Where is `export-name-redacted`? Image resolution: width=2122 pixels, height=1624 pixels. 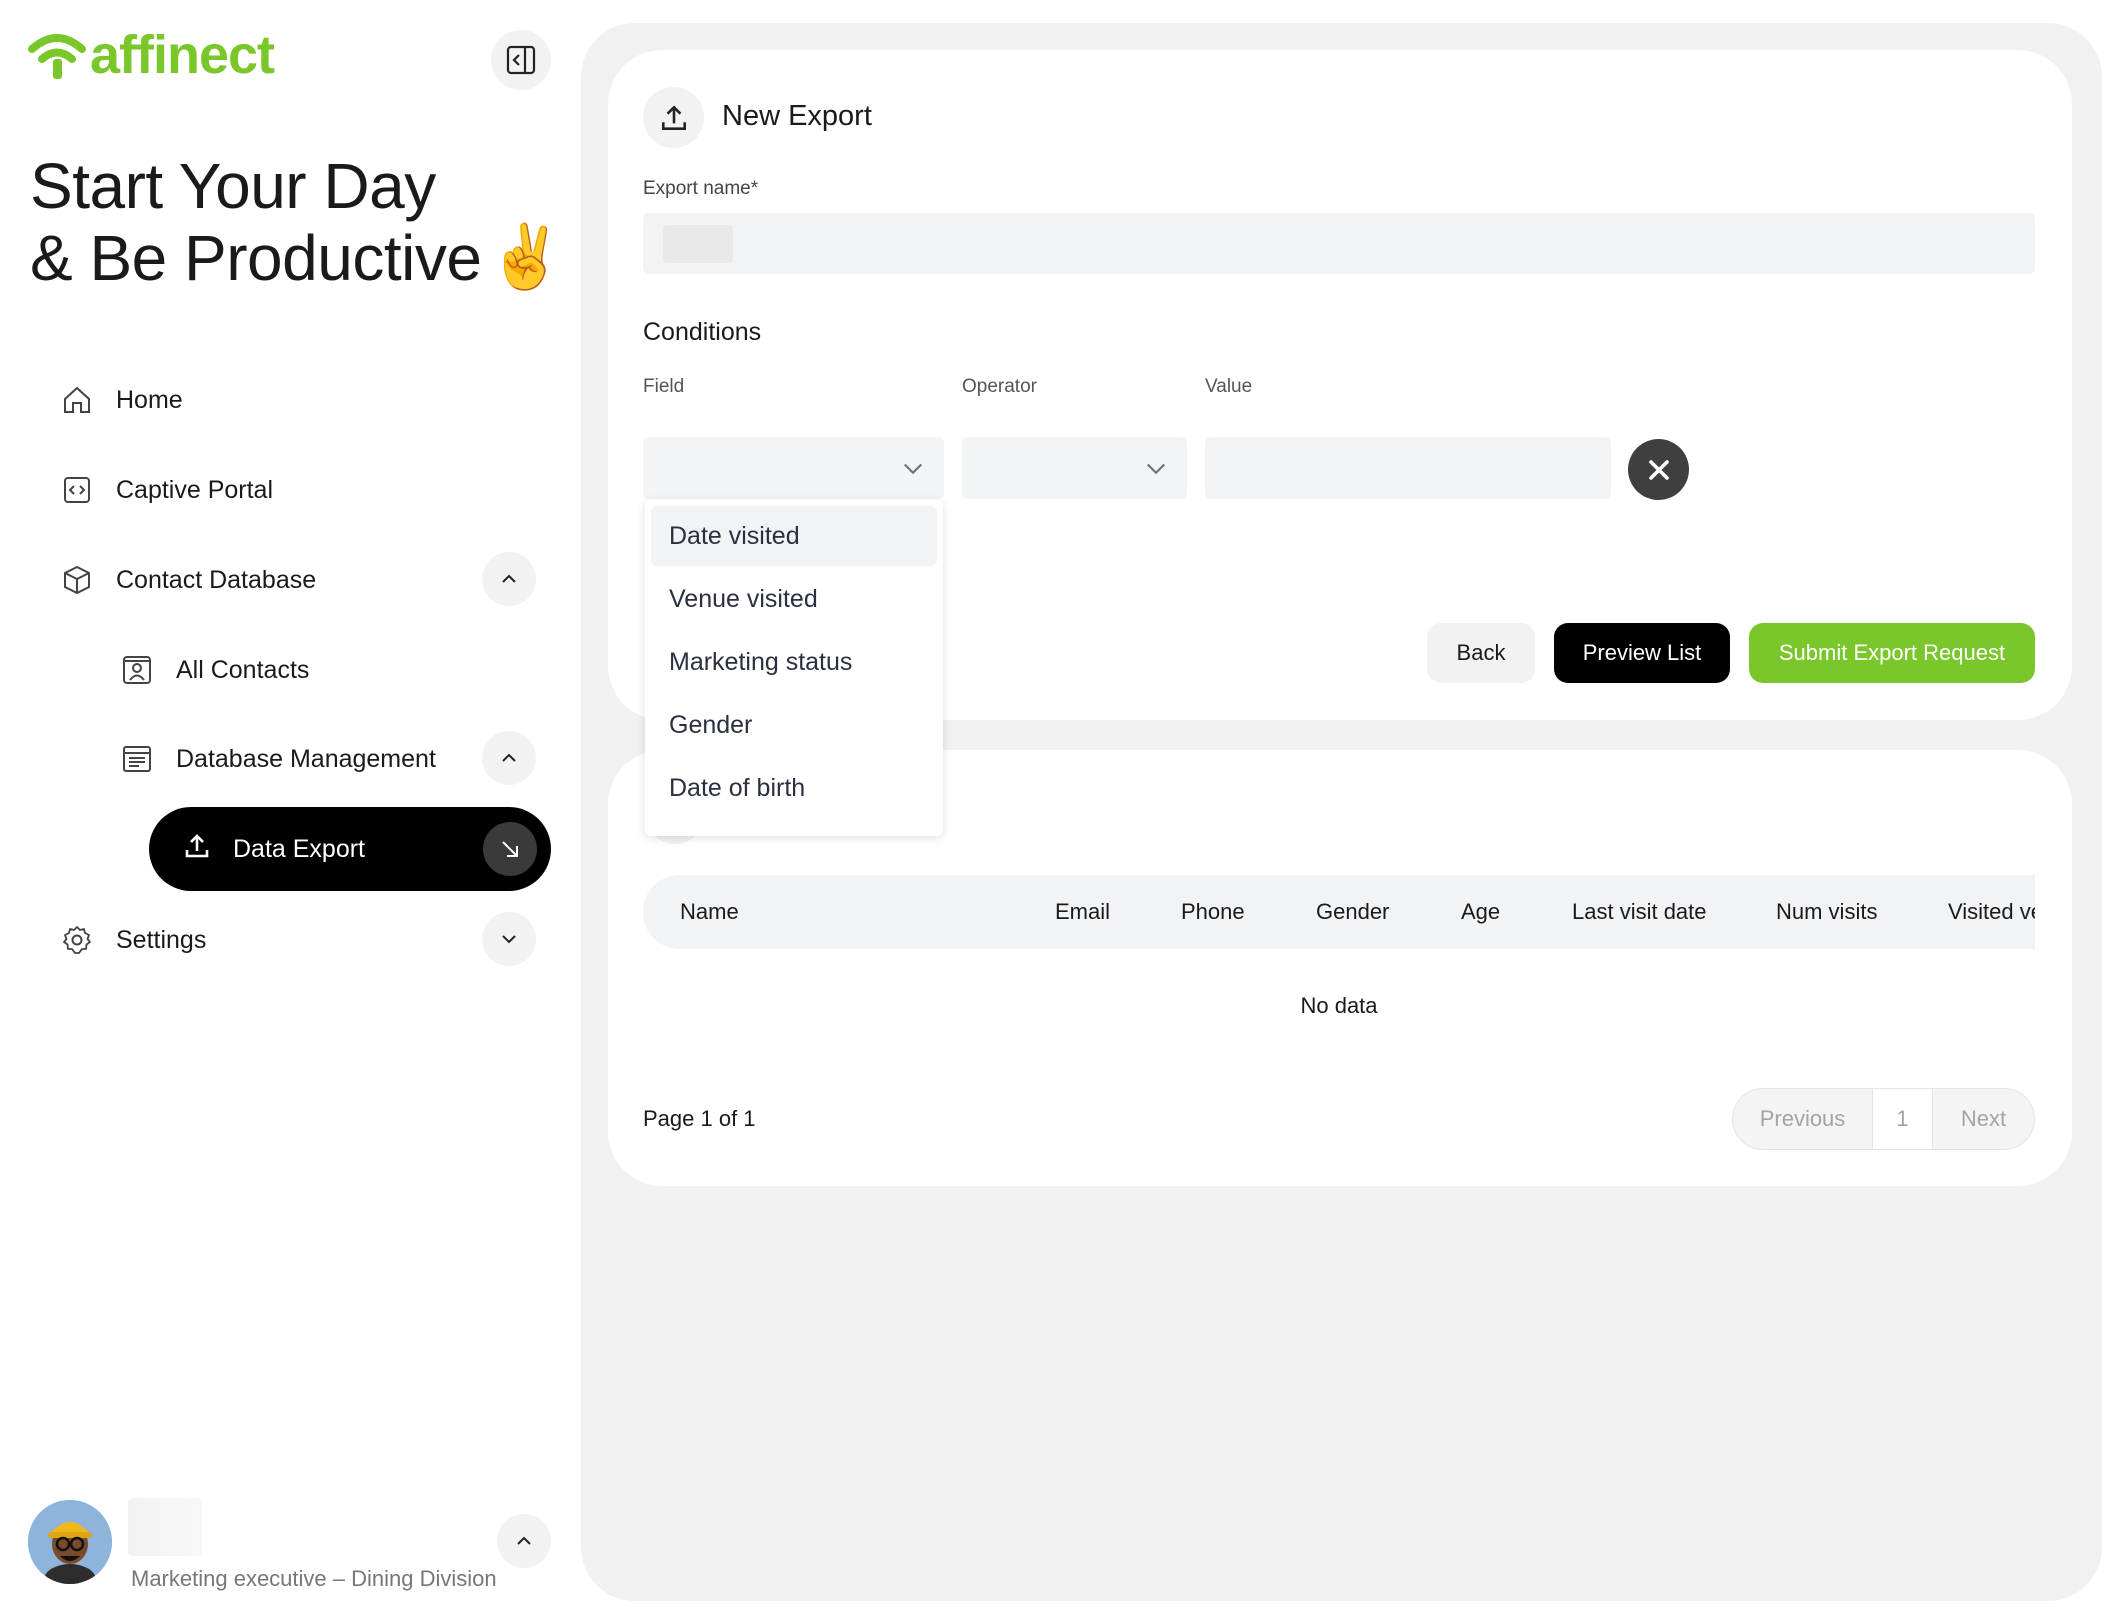 export-name-redacted is located at coordinates (698, 244).